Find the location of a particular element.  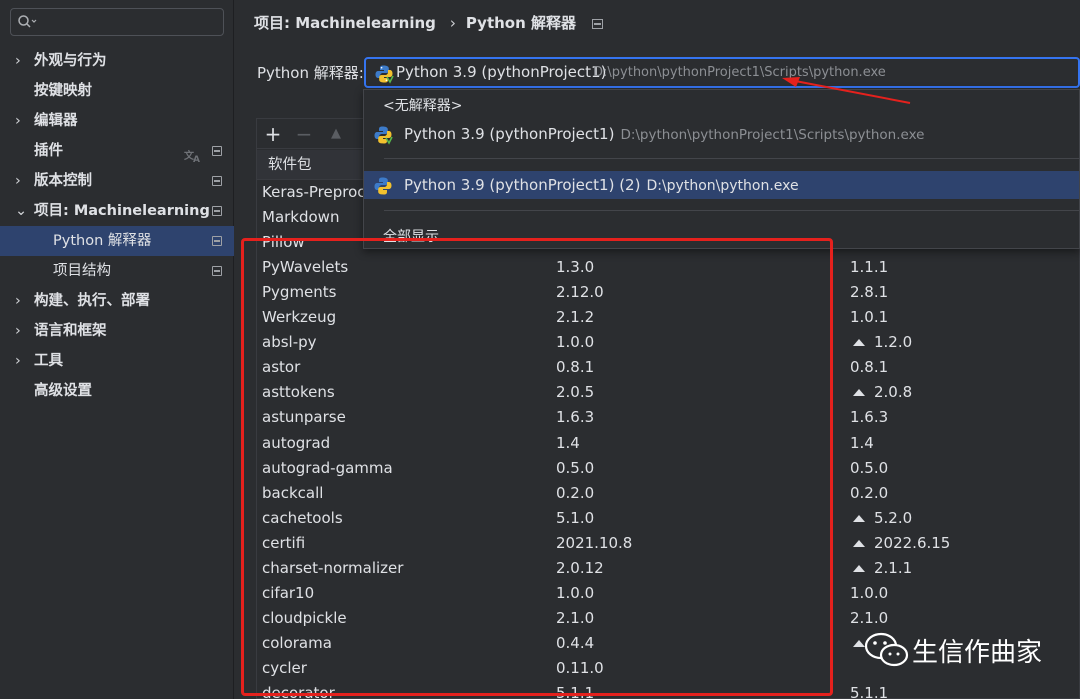

settings-search-input is located at coordinates (117, 22).